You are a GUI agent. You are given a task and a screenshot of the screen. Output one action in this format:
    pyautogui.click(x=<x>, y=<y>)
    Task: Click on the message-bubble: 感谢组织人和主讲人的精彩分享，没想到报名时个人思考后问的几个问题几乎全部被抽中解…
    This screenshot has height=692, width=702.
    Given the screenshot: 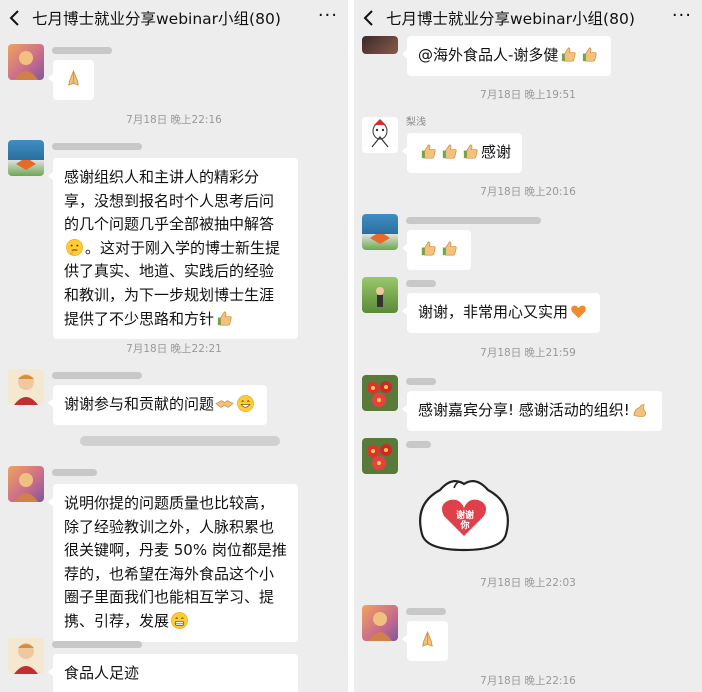 What is the action you would take?
    pyautogui.click(x=173, y=249)
    